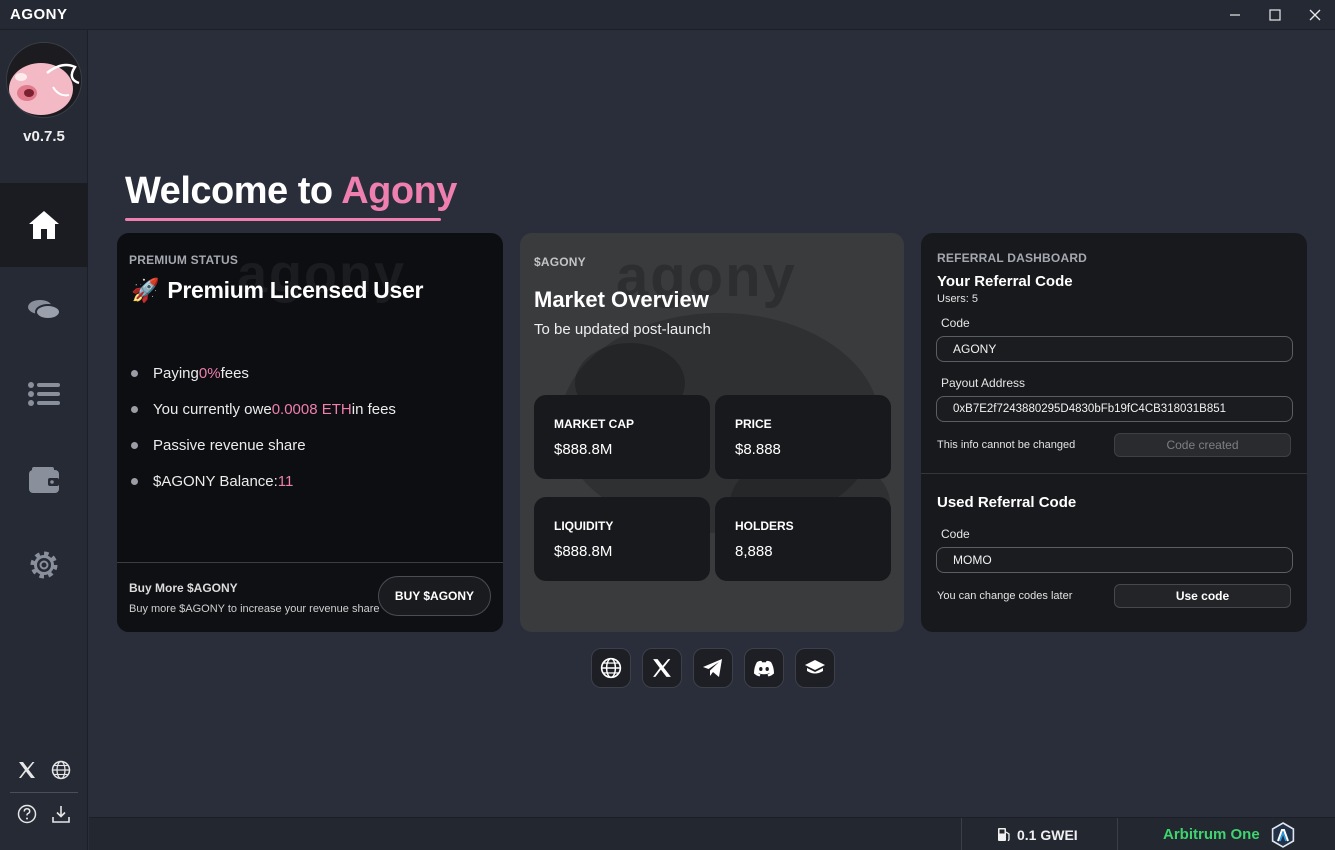  Describe the element at coordinates (183, 588) in the screenshot. I see `buy-more-title: Buy More $AGONY` at that location.